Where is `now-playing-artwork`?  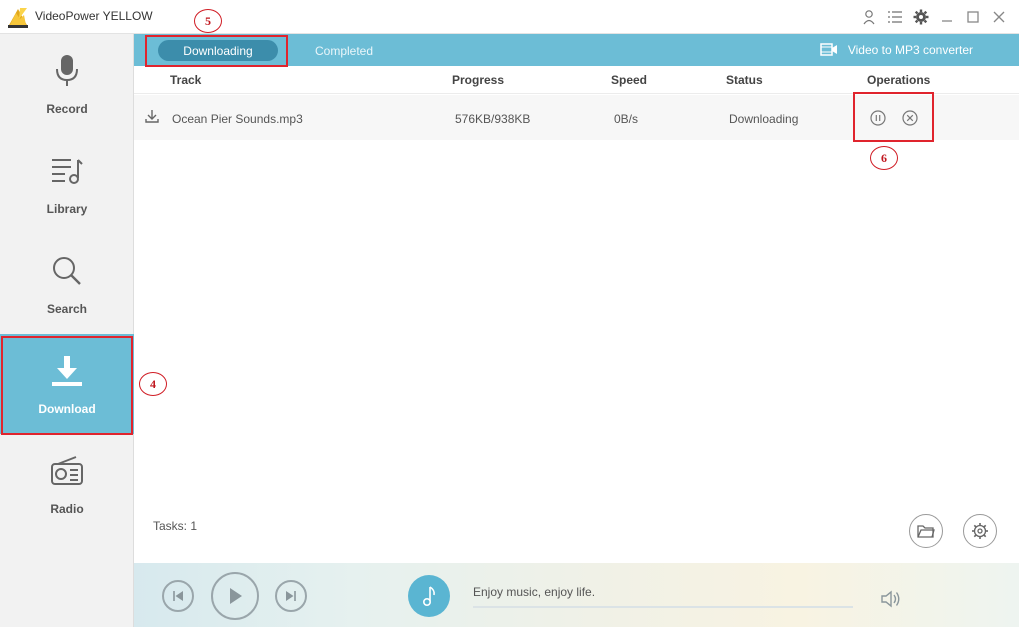
now-playing-artwork is located at coordinates (429, 596).